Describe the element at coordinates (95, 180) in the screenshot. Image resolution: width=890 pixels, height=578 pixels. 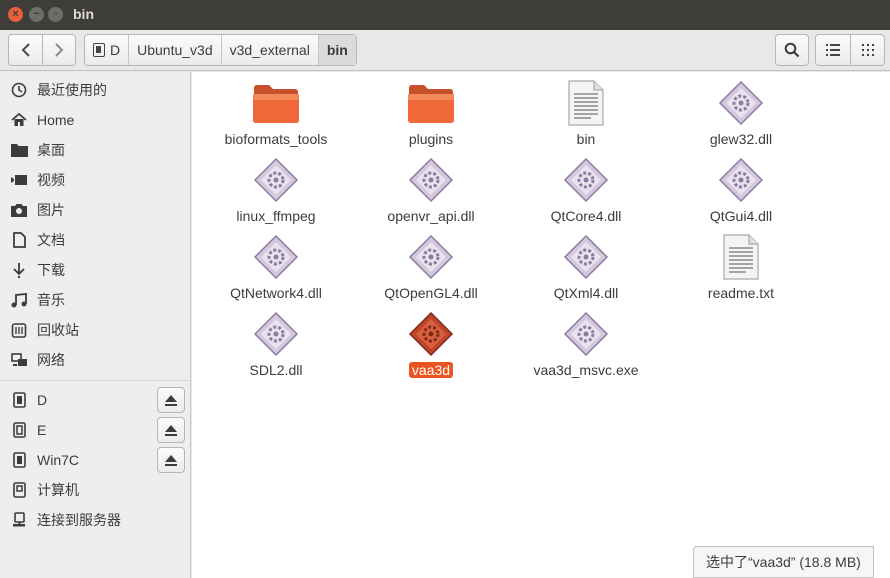
I see `sidebar-item-videos: 视频` at that location.